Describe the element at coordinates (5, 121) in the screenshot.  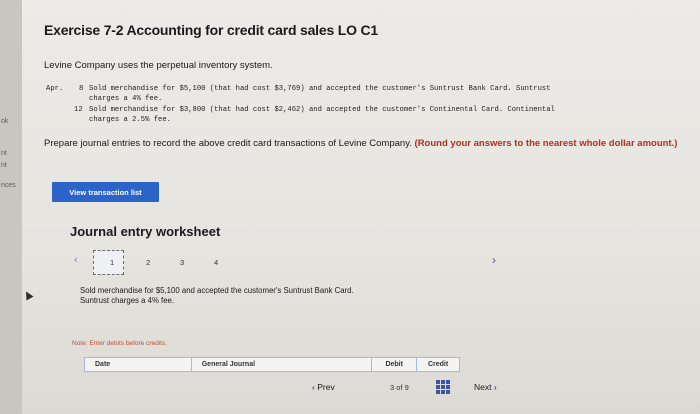
I see `sidebar-label: ok` at that location.